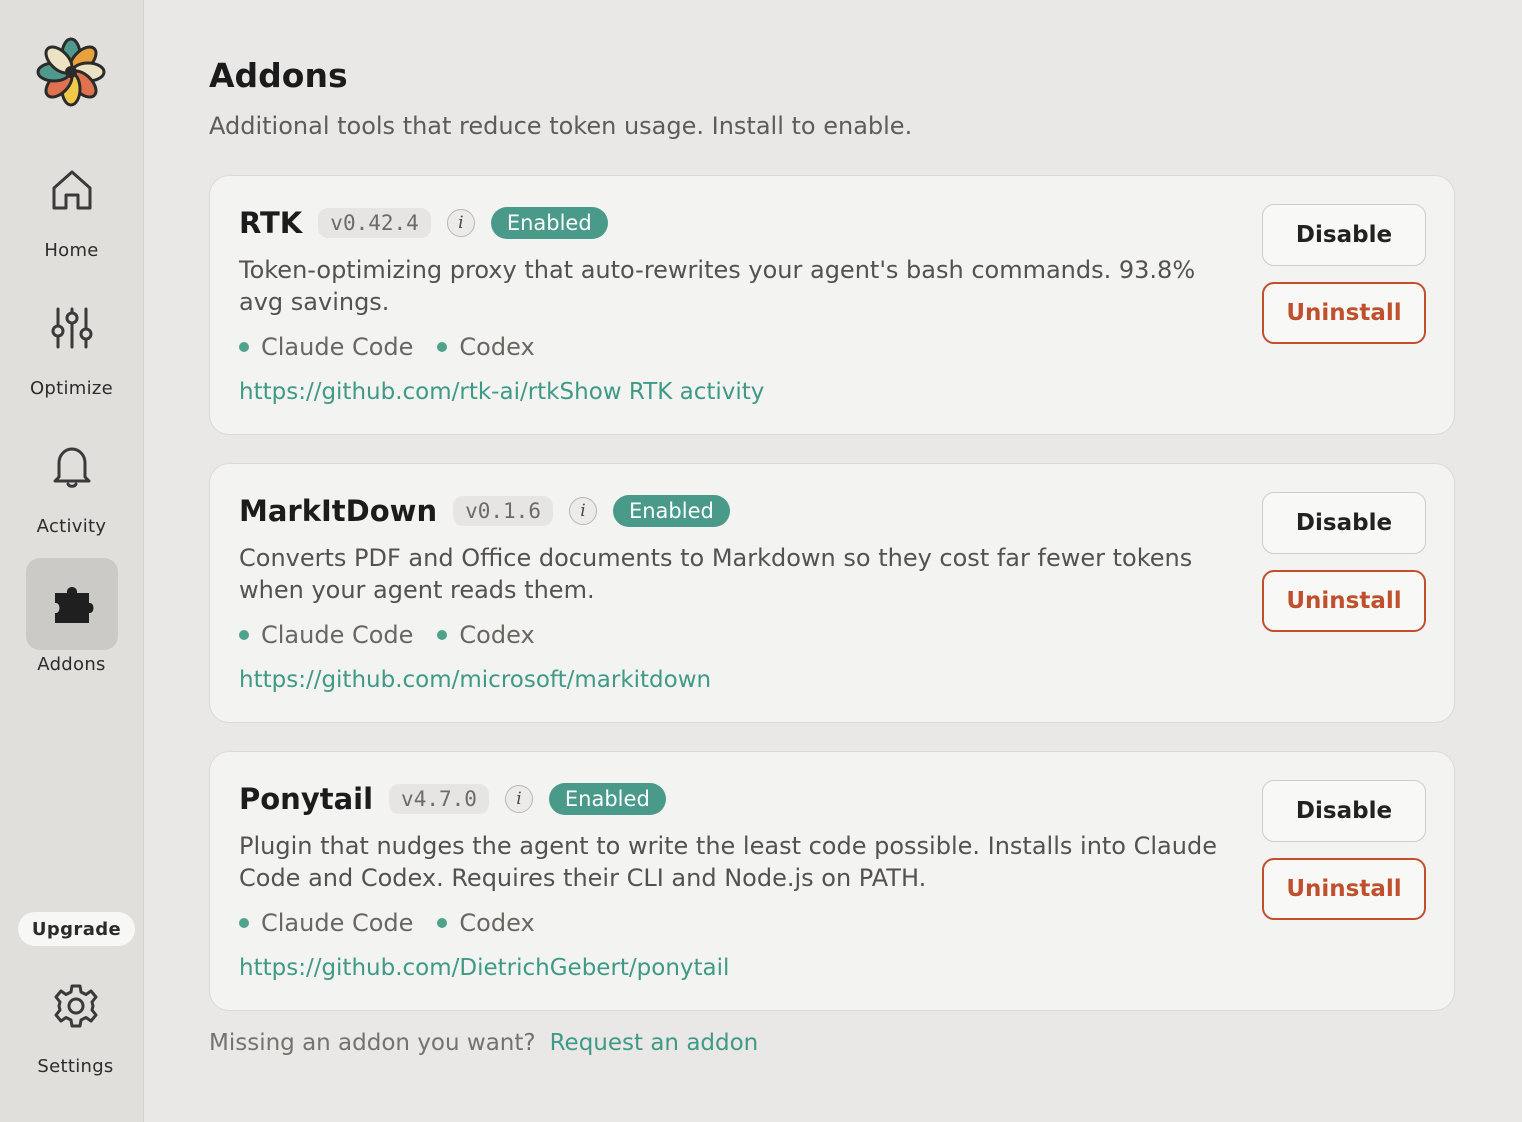 This screenshot has height=1122, width=1522. I want to click on version-badge: v0.42.4, so click(374, 223).